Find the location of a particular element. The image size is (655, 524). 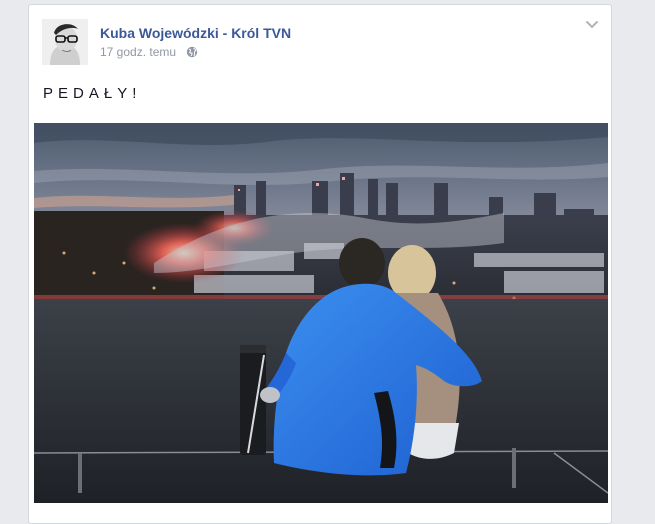

post-meta: 17 godz. temu is located at coordinates (149, 52).